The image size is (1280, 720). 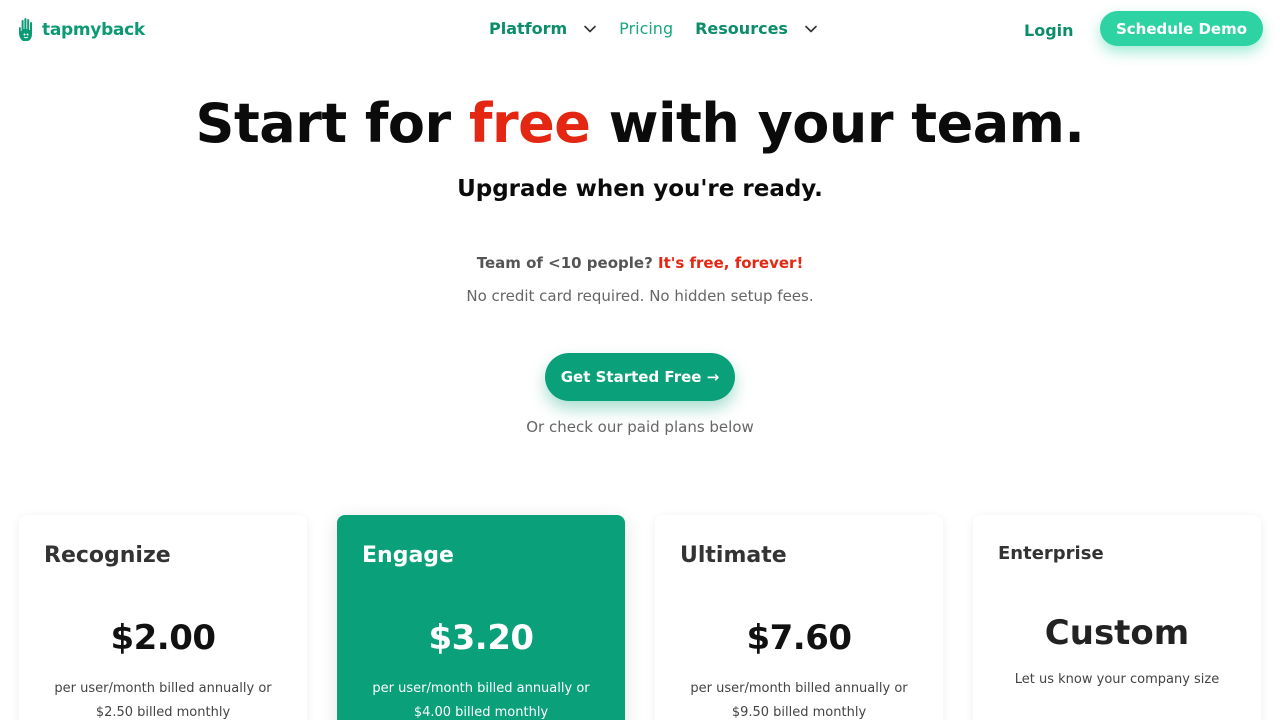 I want to click on brand-name: tapmyback, so click(x=93, y=30).